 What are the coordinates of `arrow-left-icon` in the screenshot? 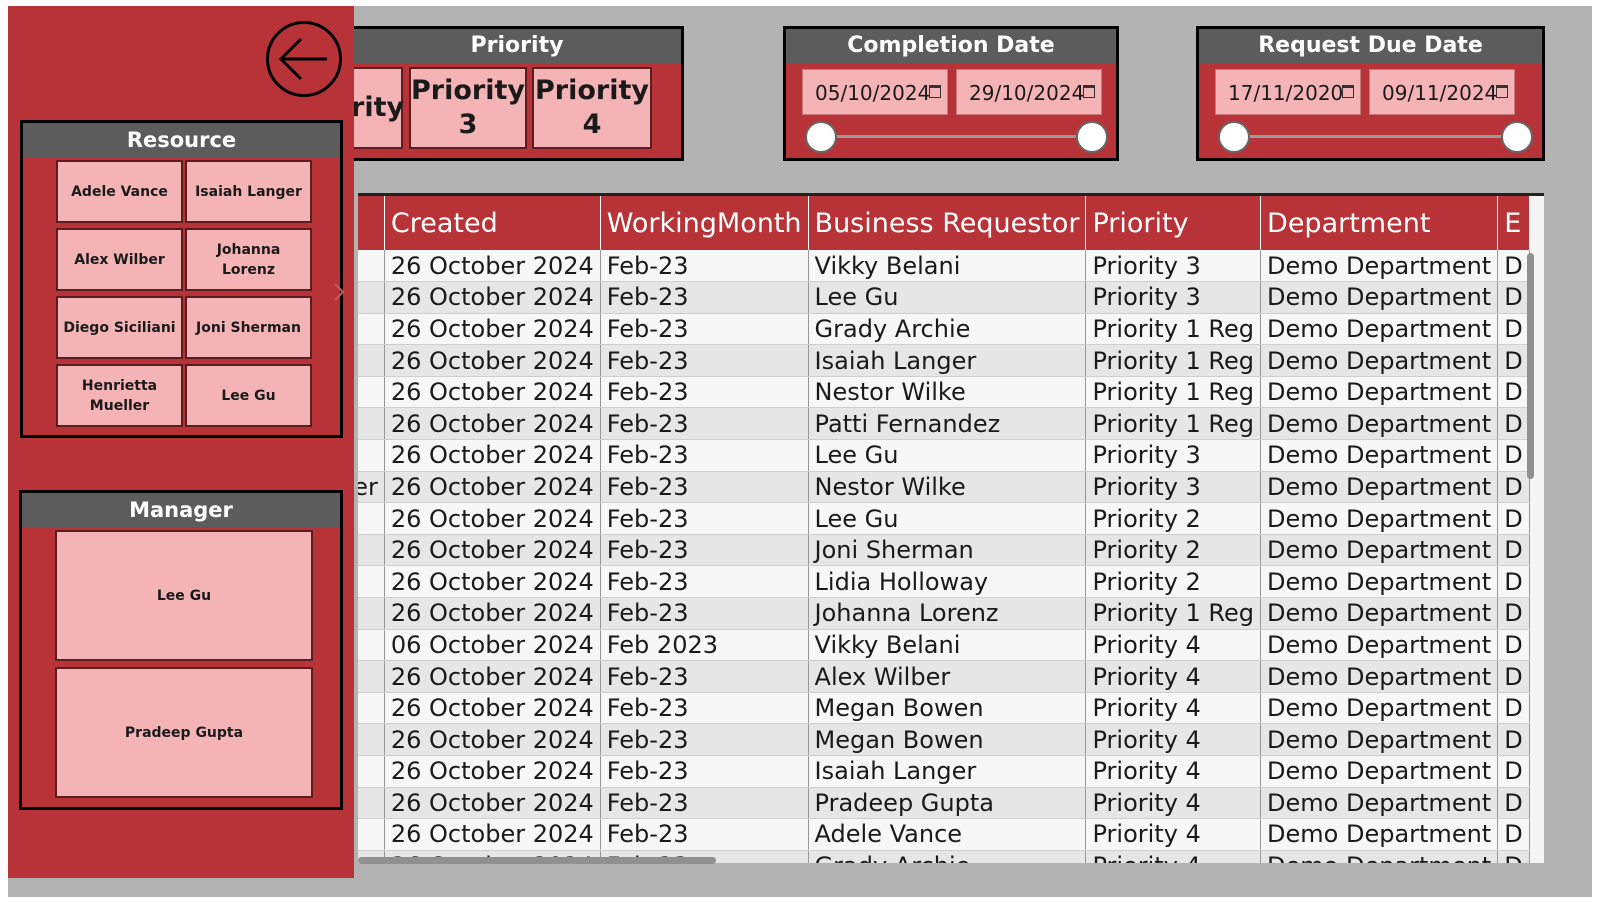 It's located at (302, 59).